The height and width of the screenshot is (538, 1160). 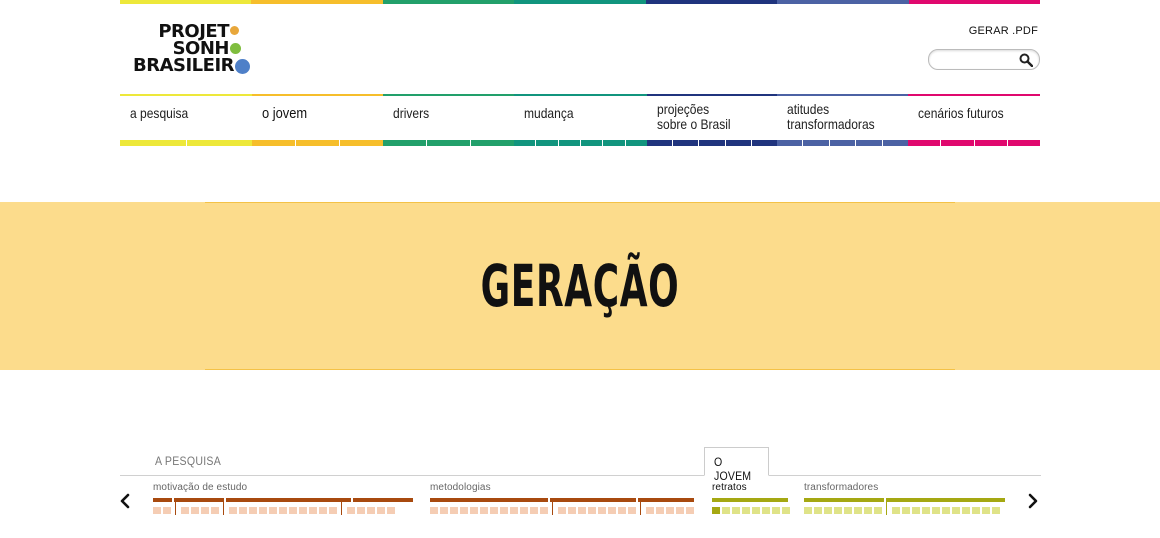 What do you see at coordinates (729, 487) in the screenshot?
I see `subnav-group-label: retratos` at bounding box center [729, 487].